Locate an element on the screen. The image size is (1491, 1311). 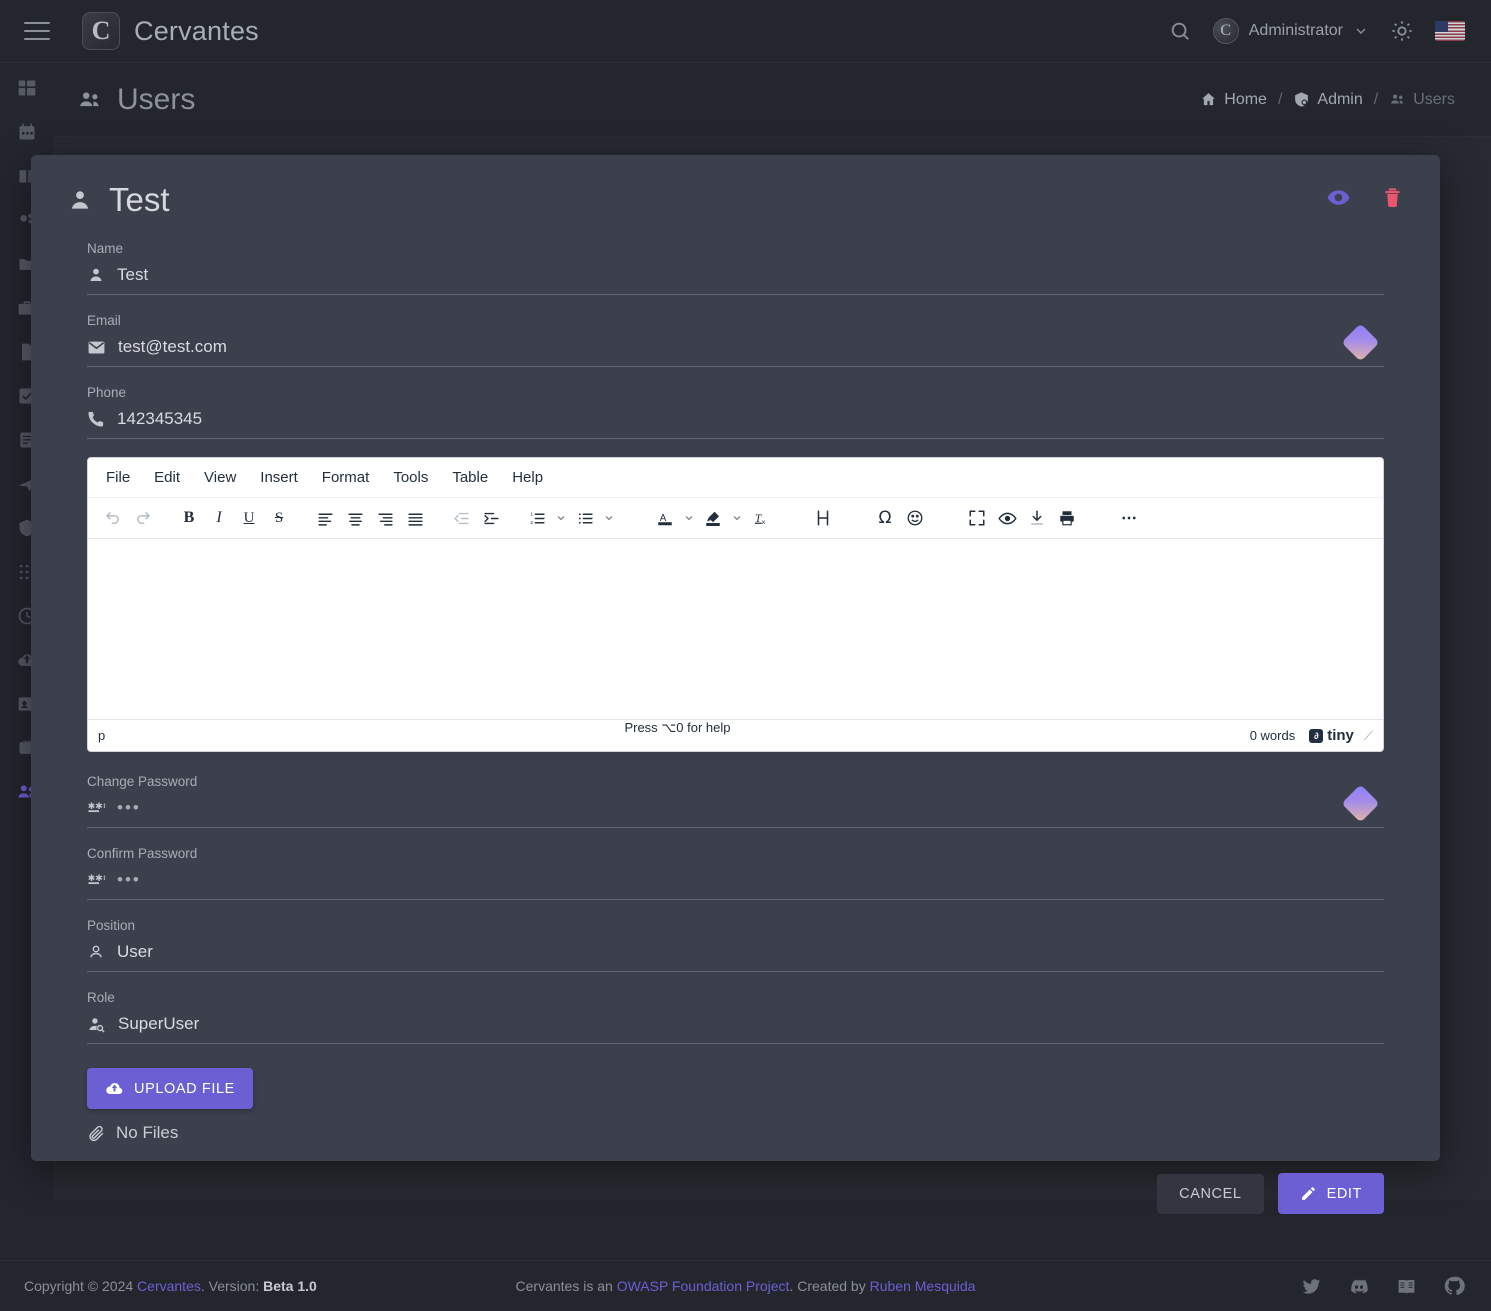
redo-icon is located at coordinates (143, 518).